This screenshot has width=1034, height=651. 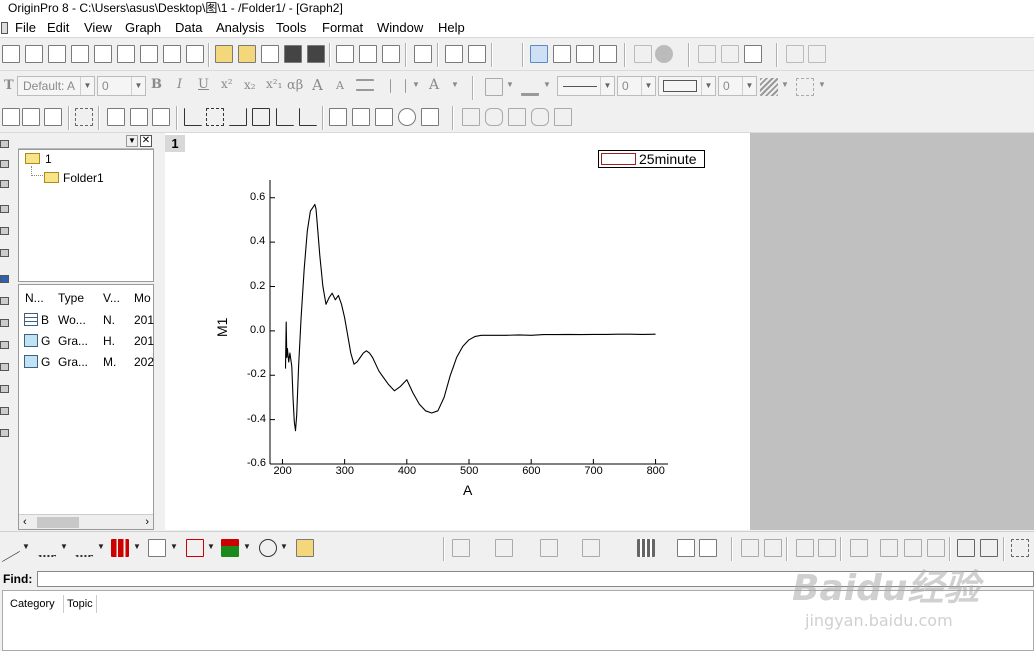 I want to click on tab-topic: Topic, so click(x=80, y=604).